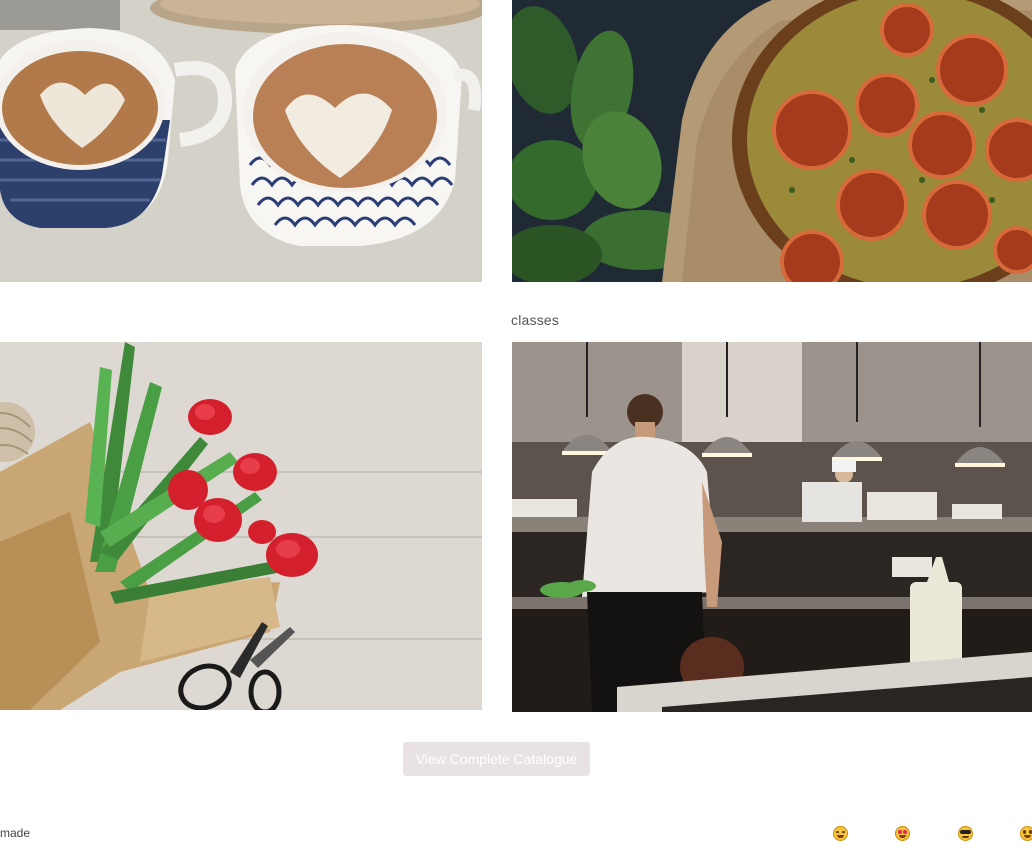 The height and width of the screenshot is (858, 1032). Describe the element at coordinates (496, 759) in the screenshot. I see `view-catalogue-button: View Complete Catalogue` at that location.